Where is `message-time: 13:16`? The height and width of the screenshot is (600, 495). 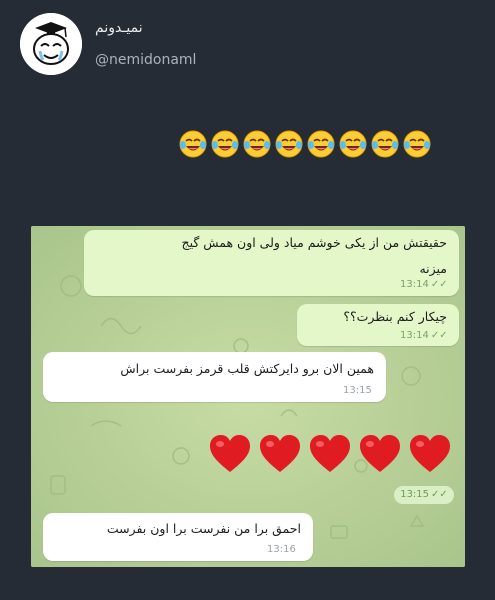
message-time: 13:16 is located at coordinates (281, 550).